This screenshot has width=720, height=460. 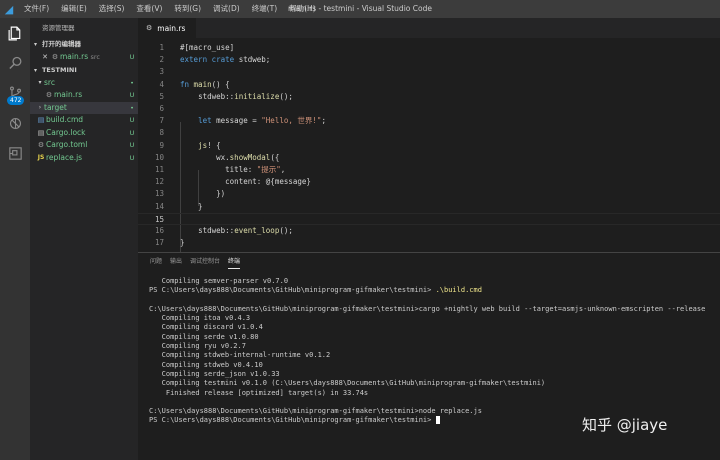 What do you see at coordinates (219, 281) in the screenshot?
I see `terminal-line: Compiling semver-parser v0.7.0` at bounding box center [219, 281].